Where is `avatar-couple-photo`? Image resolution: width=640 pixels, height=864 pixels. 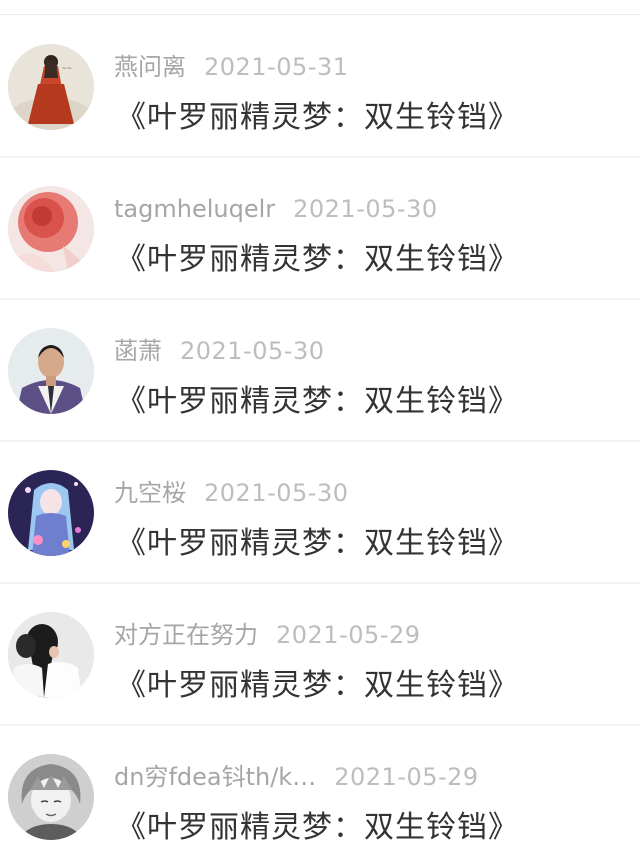
avatar-couple-photo is located at coordinates (51, 655).